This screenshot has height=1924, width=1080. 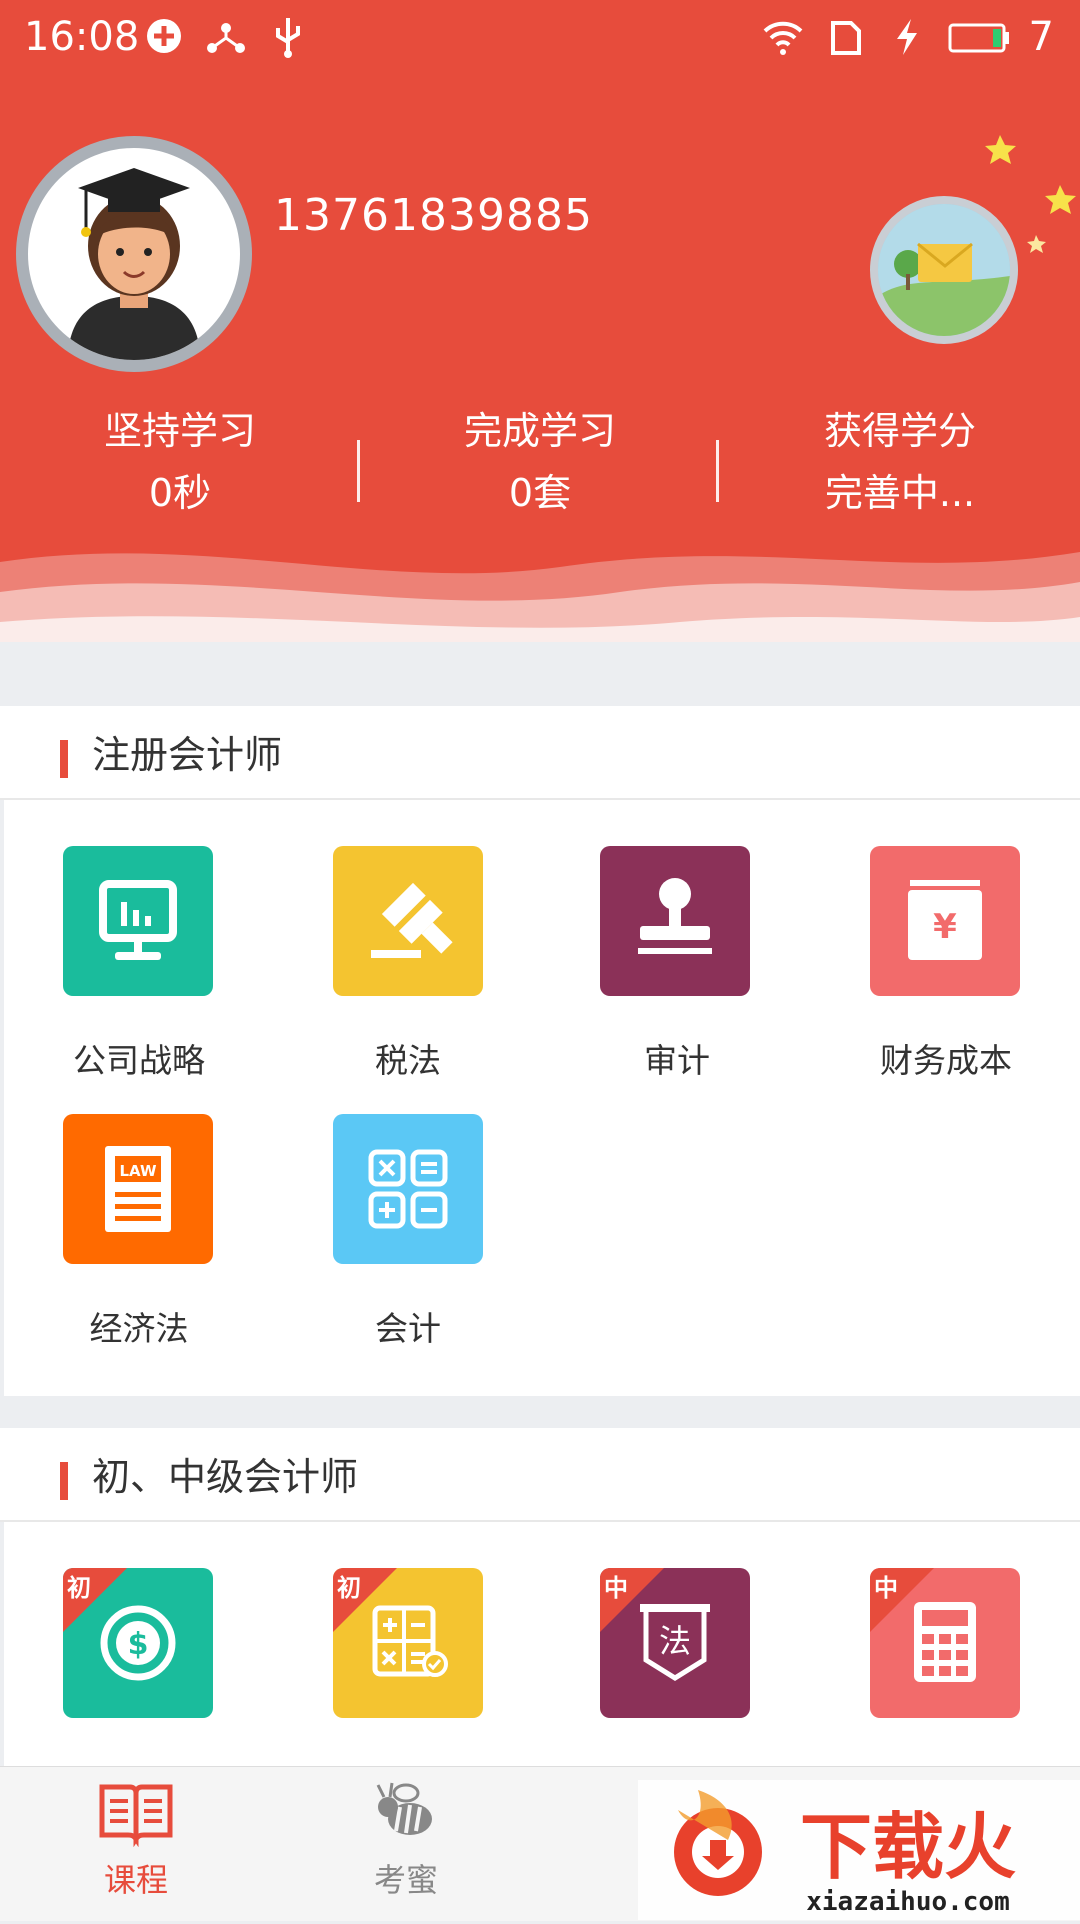 What do you see at coordinates (540, 612) in the screenshot?
I see `header-wave-decoration` at bounding box center [540, 612].